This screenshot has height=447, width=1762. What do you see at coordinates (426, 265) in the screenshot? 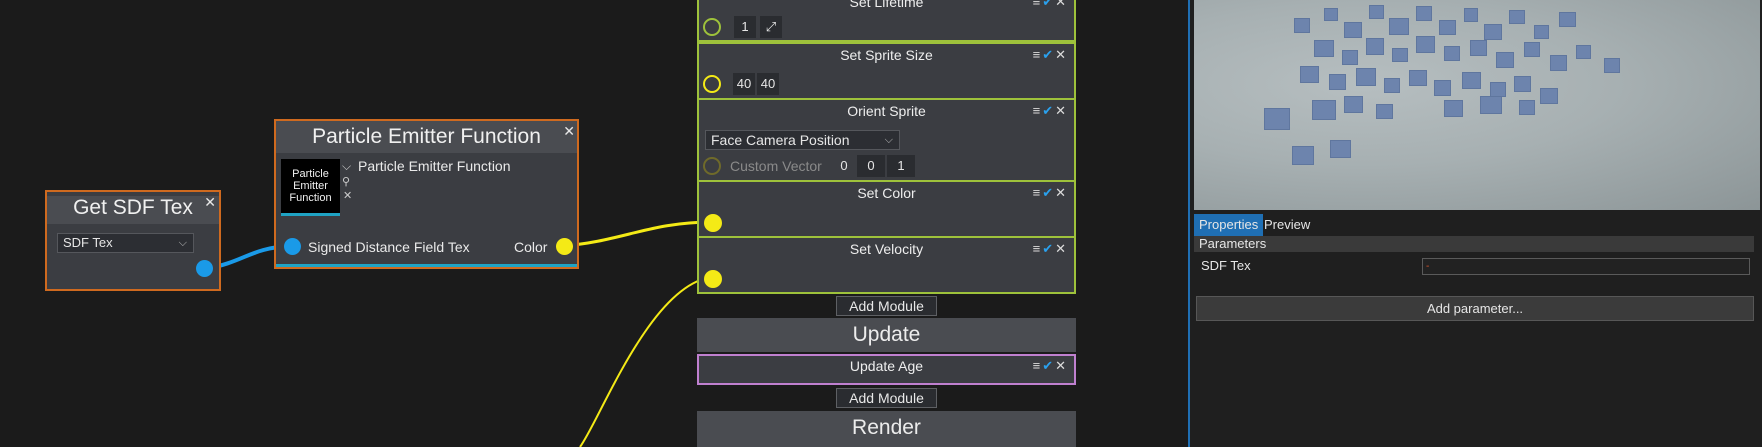
I see `node-footer-bar` at bounding box center [426, 265].